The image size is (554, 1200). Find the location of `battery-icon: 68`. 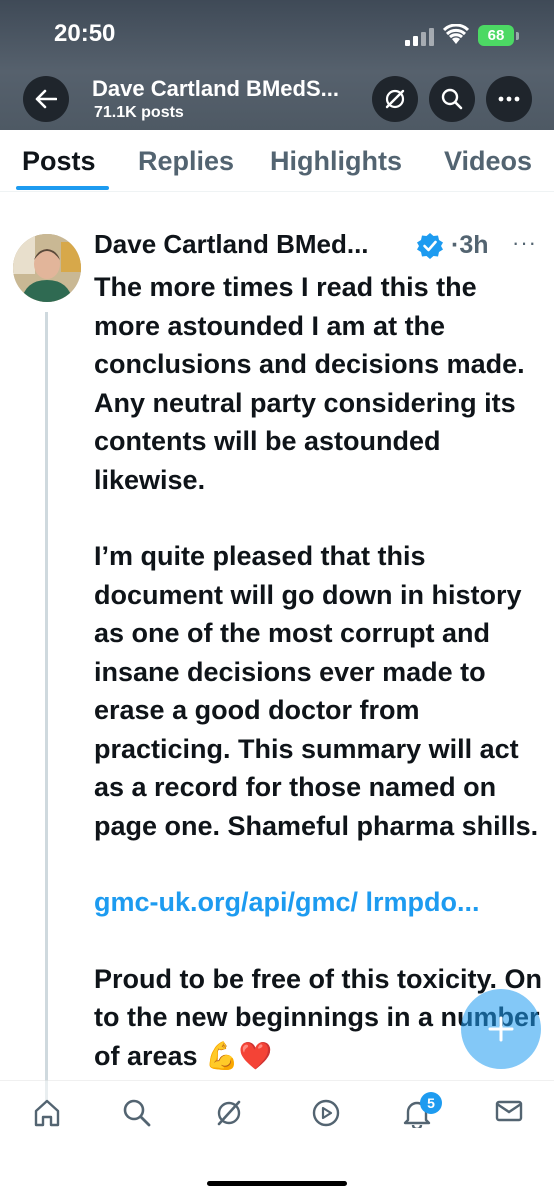

battery-icon: 68 is located at coordinates (496, 35).